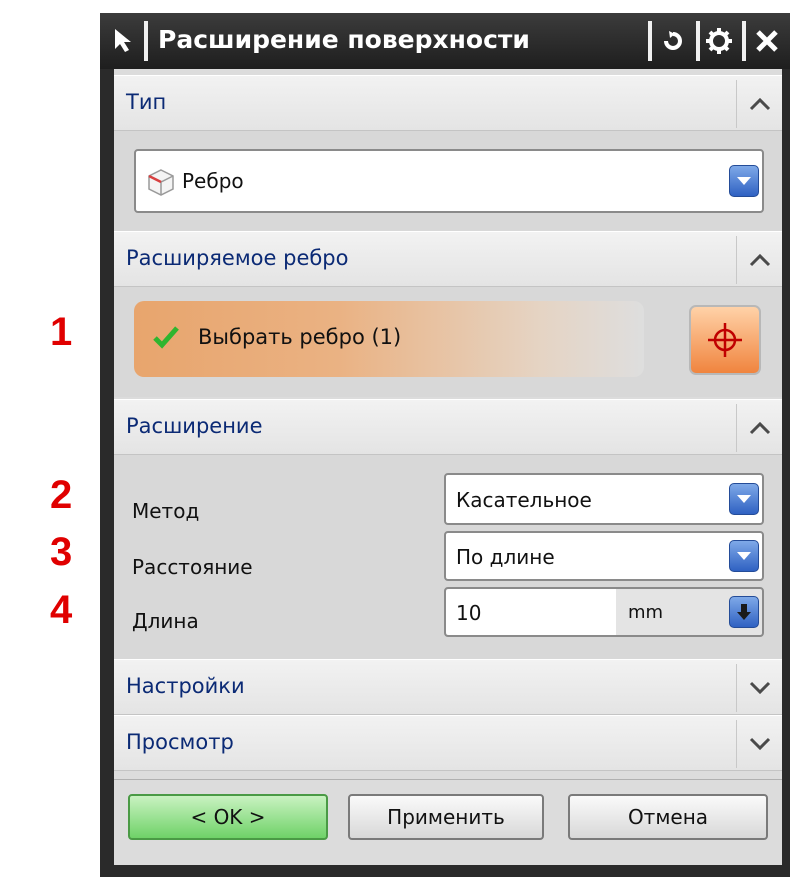  What do you see at coordinates (448, 259) in the screenshot?
I see `section-edge-header: Расширяемое ребро` at bounding box center [448, 259].